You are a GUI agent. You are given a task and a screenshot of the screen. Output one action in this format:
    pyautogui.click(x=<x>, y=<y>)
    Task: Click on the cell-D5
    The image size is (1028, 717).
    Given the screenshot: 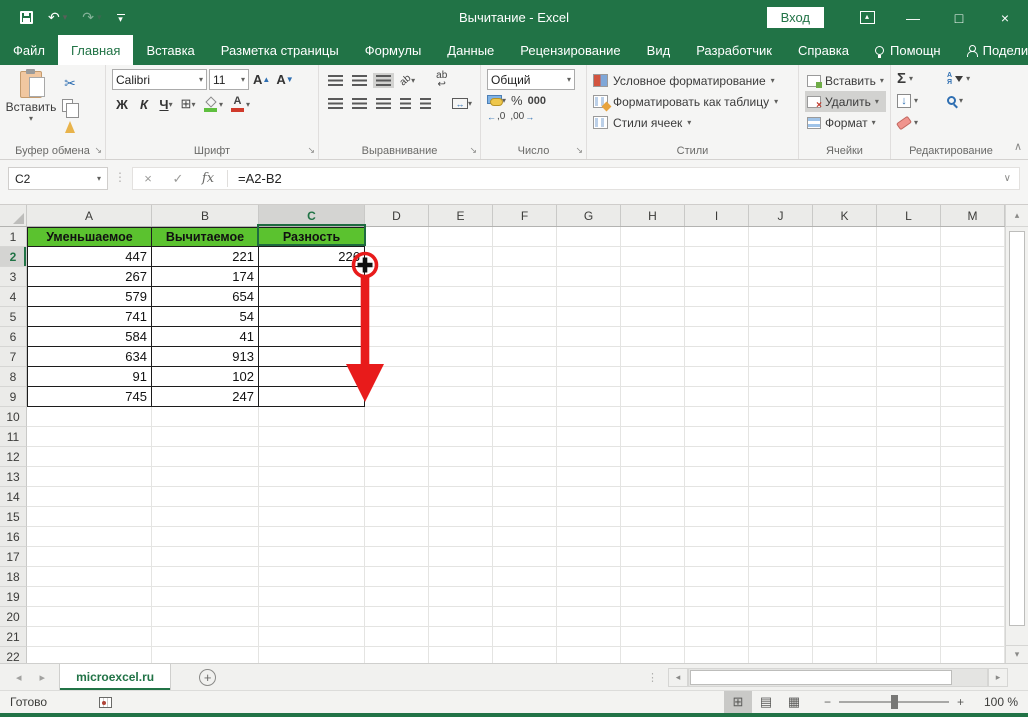 What is the action you would take?
    pyautogui.click(x=397, y=317)
    